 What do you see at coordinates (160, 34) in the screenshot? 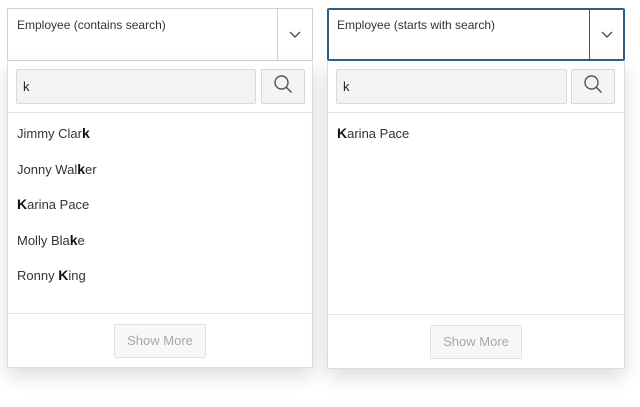
I see `combo-field: Employee (contains search)` at bounding box center [160, 34].